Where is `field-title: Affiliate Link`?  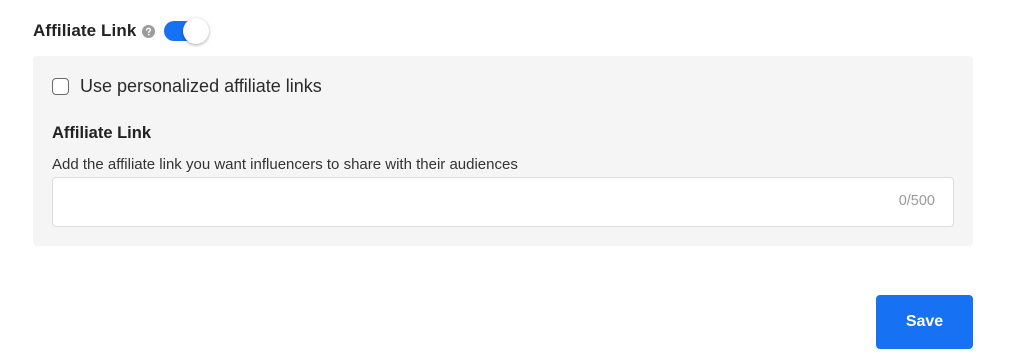 field-title: Affiliate Link is located at coordinates (102, 133).